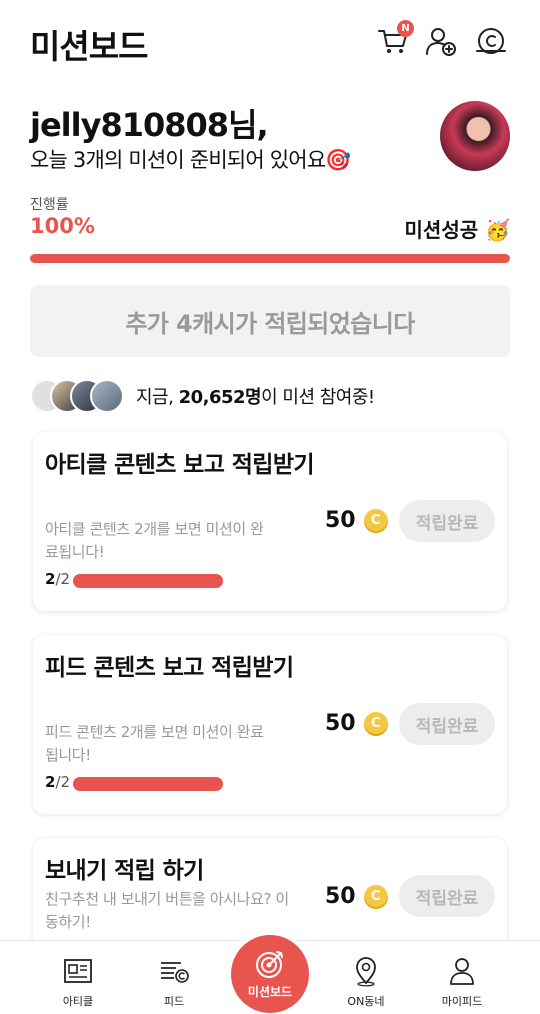 The width and height of the screenshot is (540, 1014). What do you see at coordinates (62, 226) in the screenshot?
I see `progress-value: 100%` at bounding box center [62, 226].